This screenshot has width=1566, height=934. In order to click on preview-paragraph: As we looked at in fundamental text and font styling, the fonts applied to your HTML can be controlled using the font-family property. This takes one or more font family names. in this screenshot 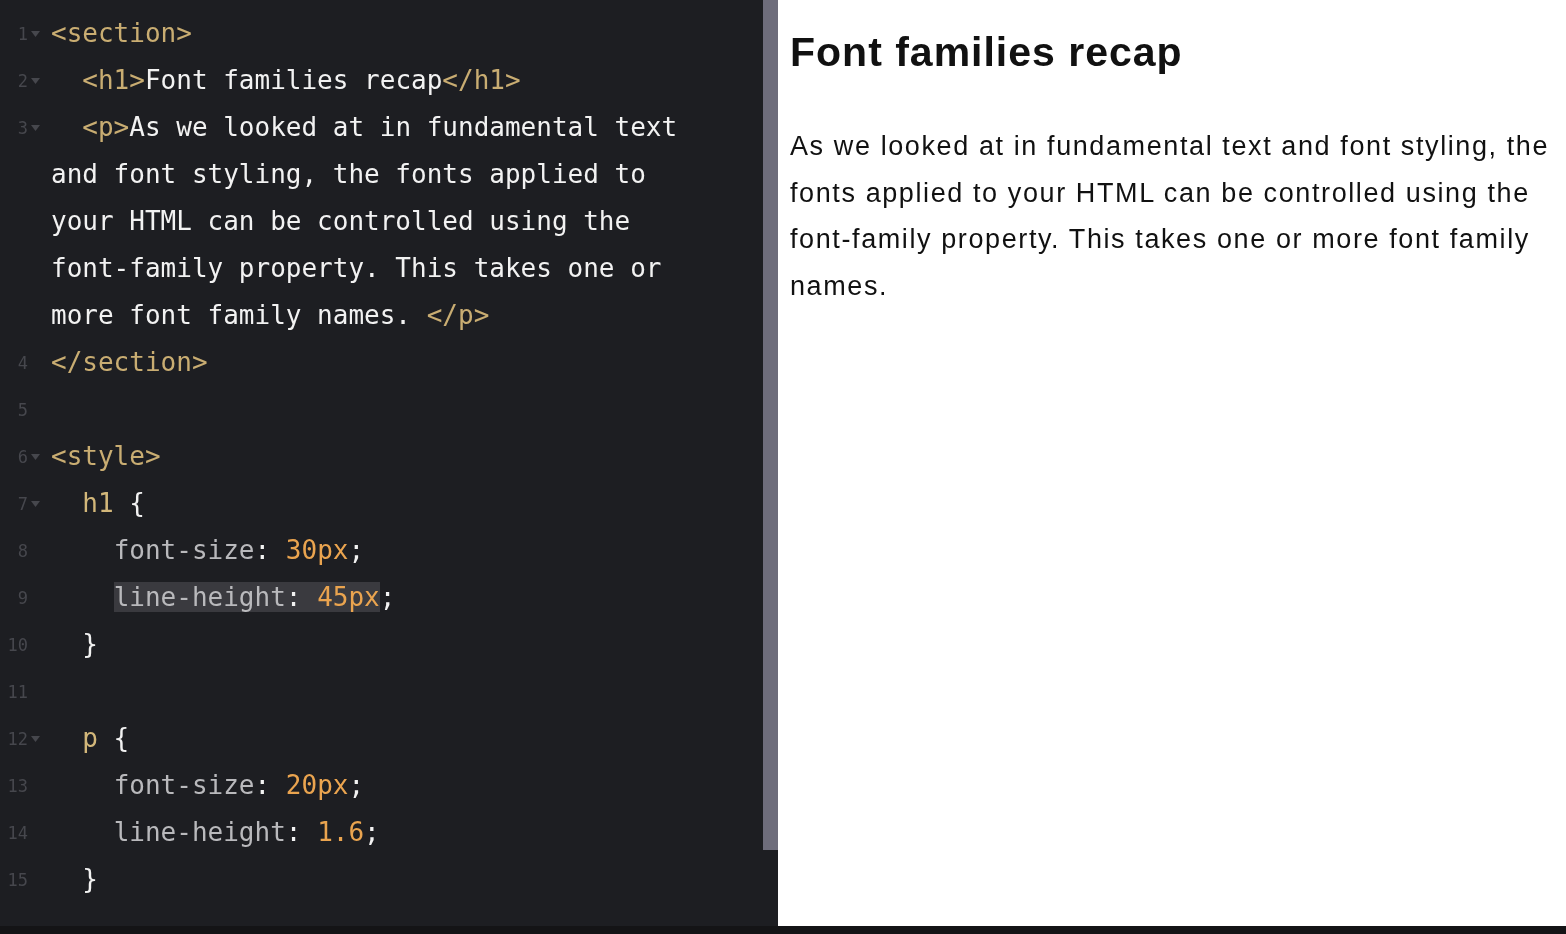, I will do `click(1170, 216)`.